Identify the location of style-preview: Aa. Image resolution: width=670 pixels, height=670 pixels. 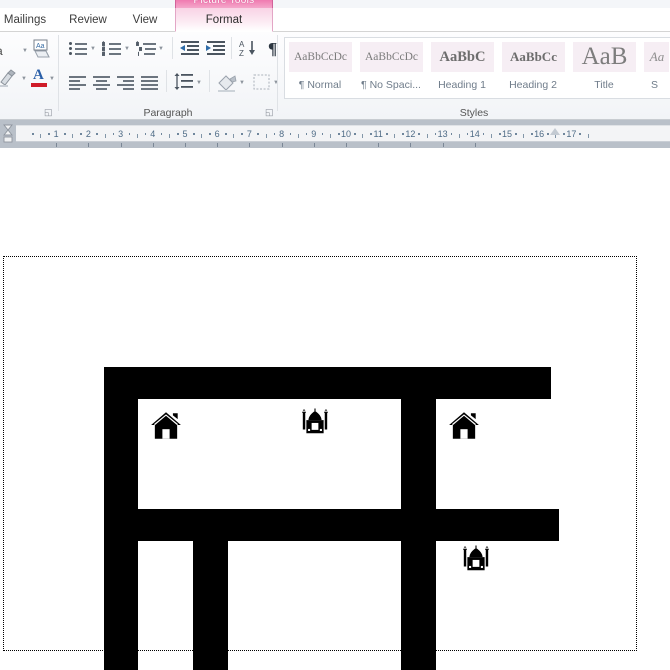
(656, 57).